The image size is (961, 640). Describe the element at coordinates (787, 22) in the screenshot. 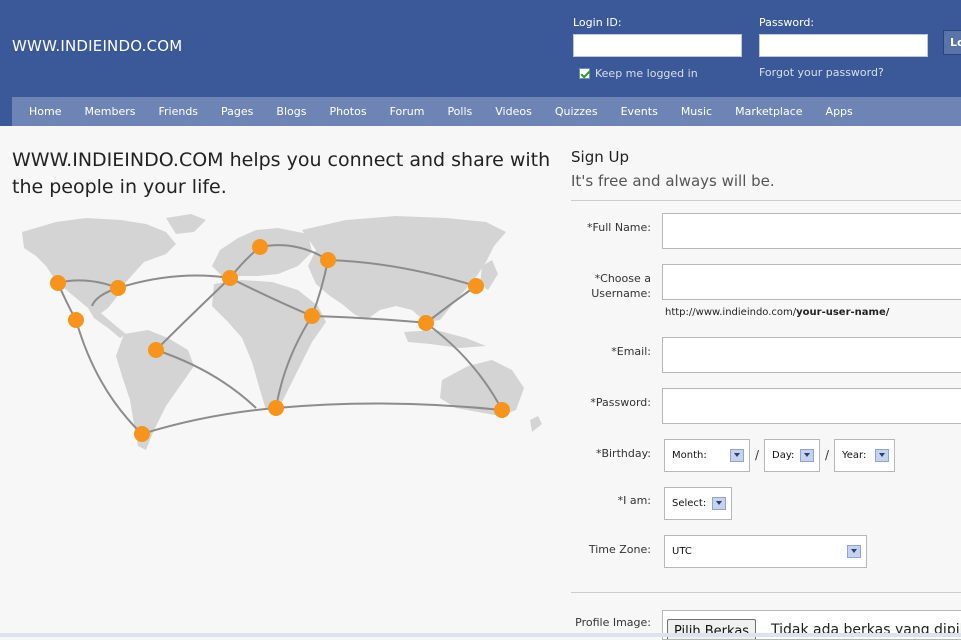

I see `password-label: Password:` at that location.